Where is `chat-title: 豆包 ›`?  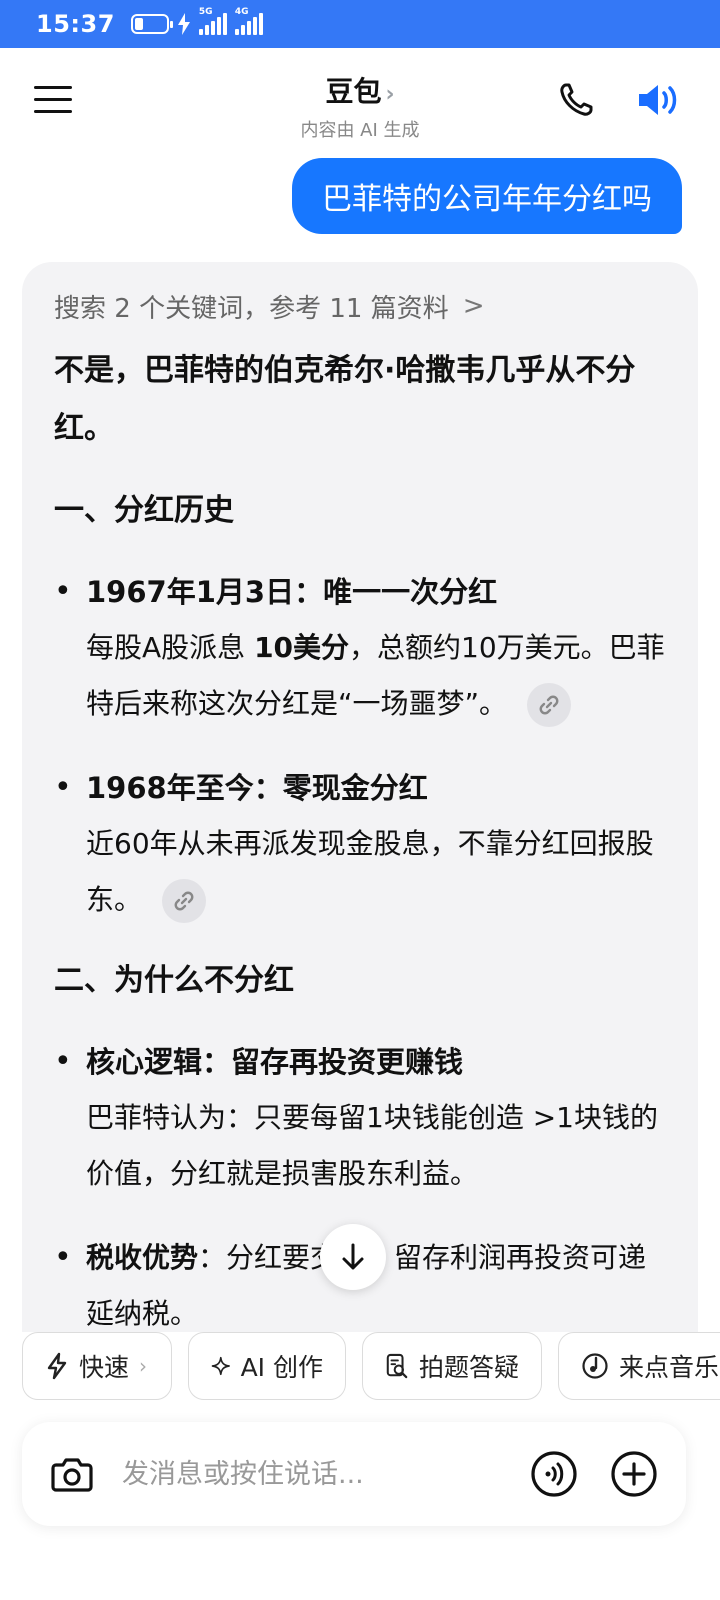 chat-title: 豆包 › is located at coordinates (360, 90).